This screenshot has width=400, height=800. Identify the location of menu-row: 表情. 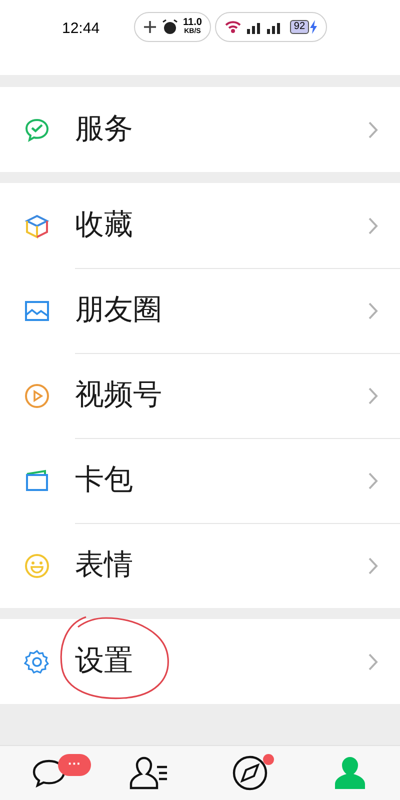
(200, 565).